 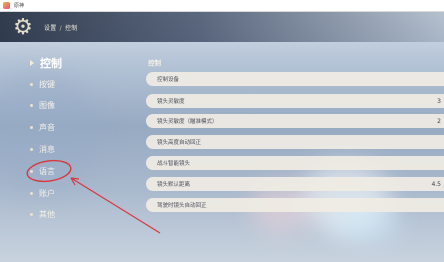 I want to click on sidebar-item-label: 其他, so click(x=47, y=214).